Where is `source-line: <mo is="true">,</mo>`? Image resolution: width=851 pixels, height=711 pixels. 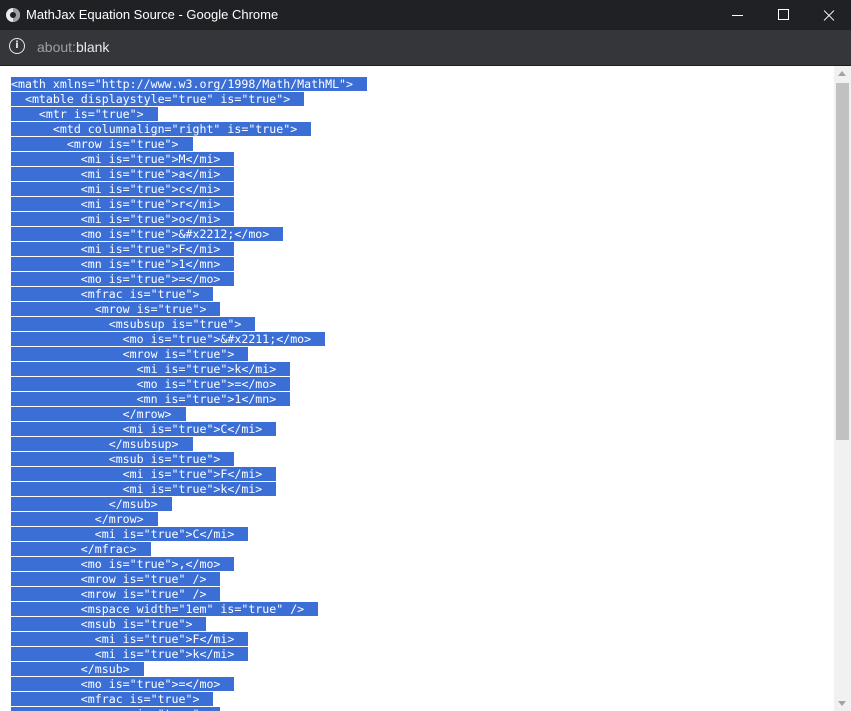 source-line: <mo is="true">,</mo> is located at coordinates (189, 564).